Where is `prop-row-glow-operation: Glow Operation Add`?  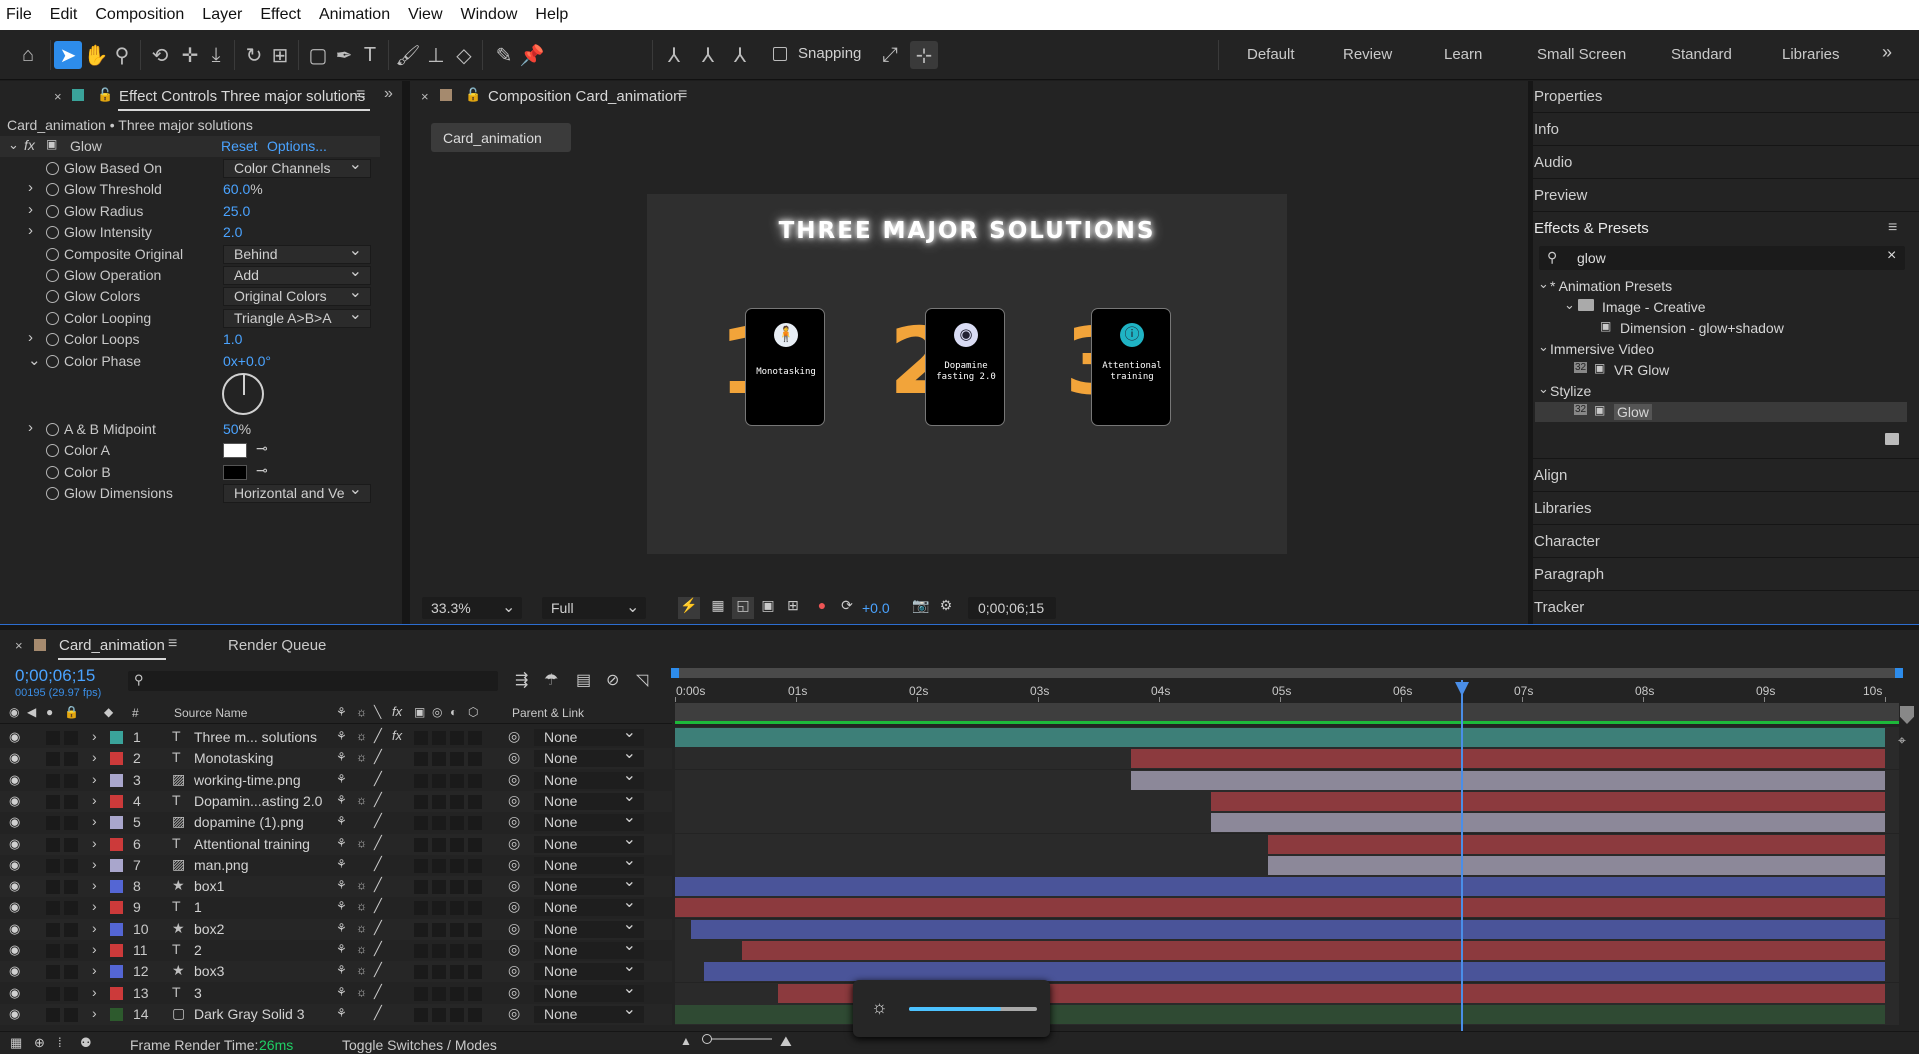
prop-row-glow-operation: Glow Operation Add is located at coordinates (190, 274).